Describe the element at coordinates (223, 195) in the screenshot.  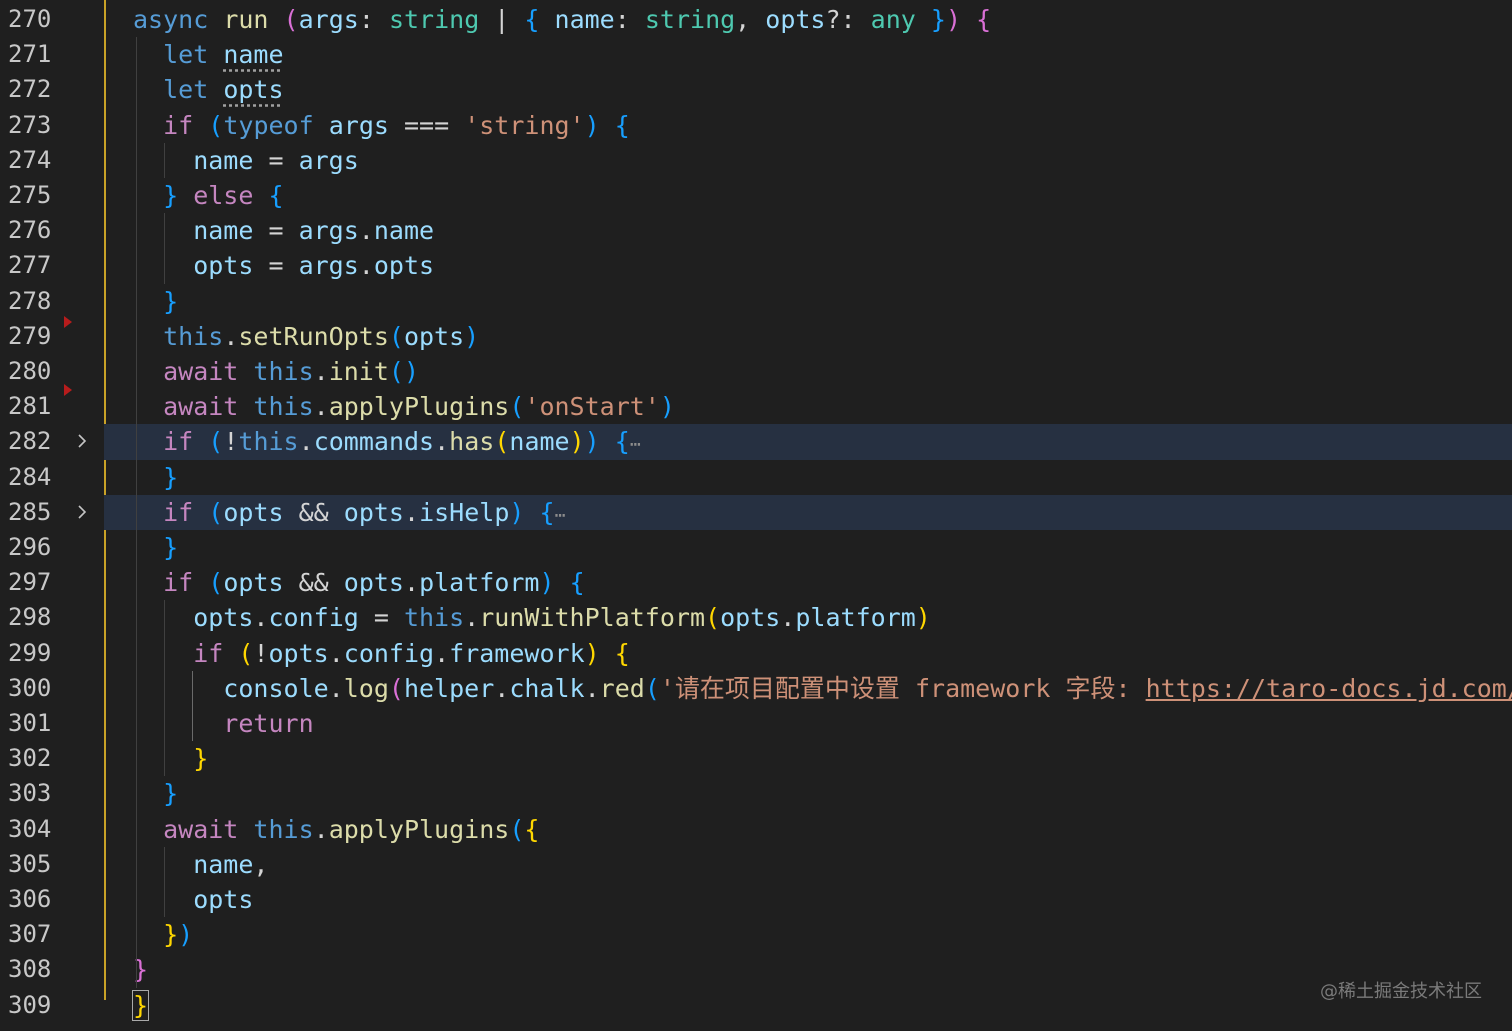
I see `code-token: else` at that location.